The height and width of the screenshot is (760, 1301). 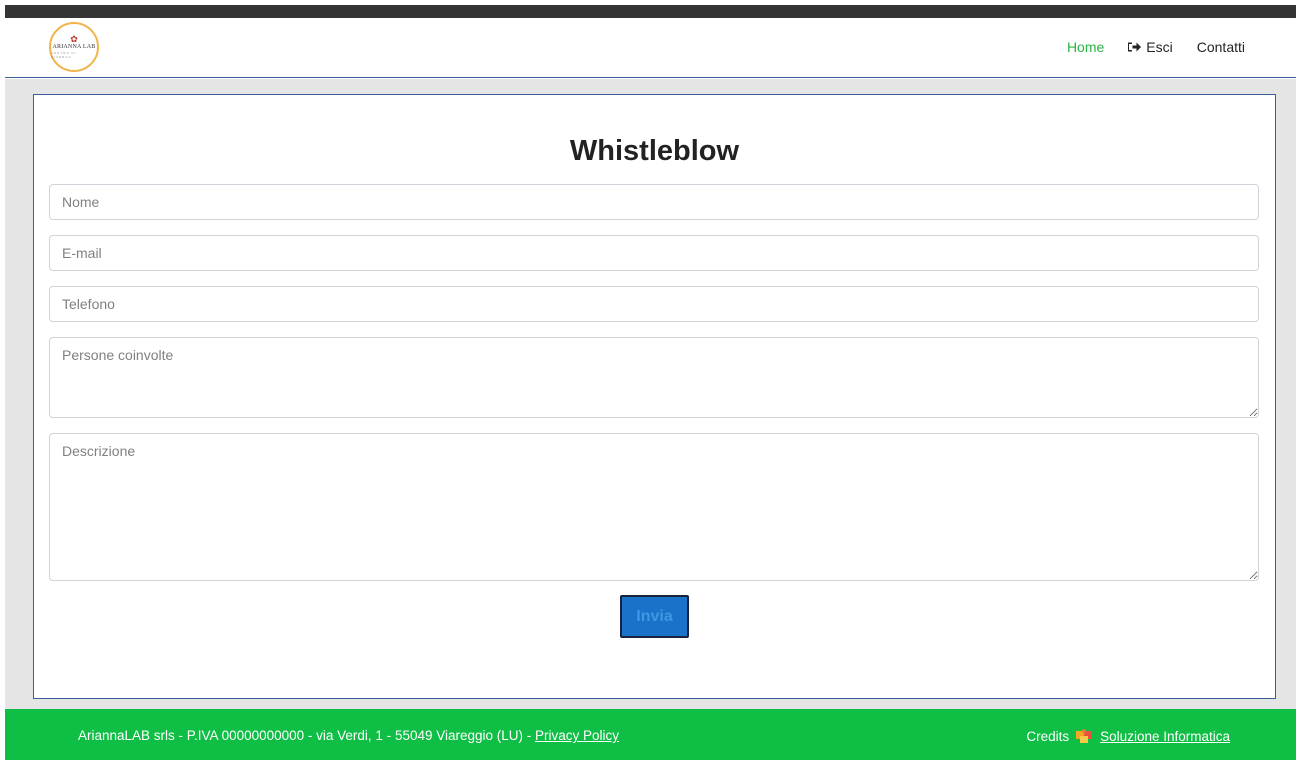 What do you see at coordinates (74, 39) in the screenshot?
I see `logo-mark-icon: ✿` at bounding box center [74, 39].